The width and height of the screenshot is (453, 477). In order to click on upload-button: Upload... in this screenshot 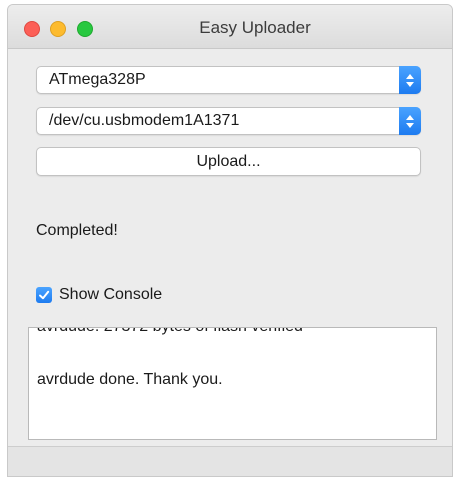, I will do `click(228, 161)`.